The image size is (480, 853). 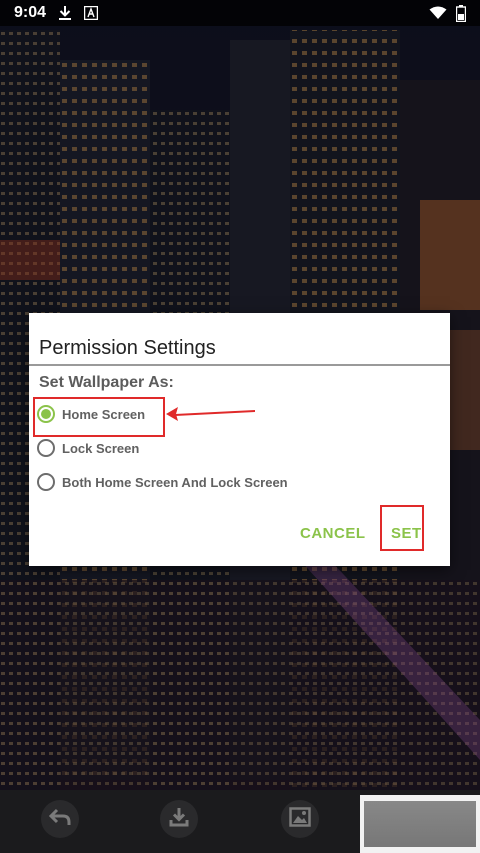 I want to click on font-a-icon, so click(x=91, y=13).